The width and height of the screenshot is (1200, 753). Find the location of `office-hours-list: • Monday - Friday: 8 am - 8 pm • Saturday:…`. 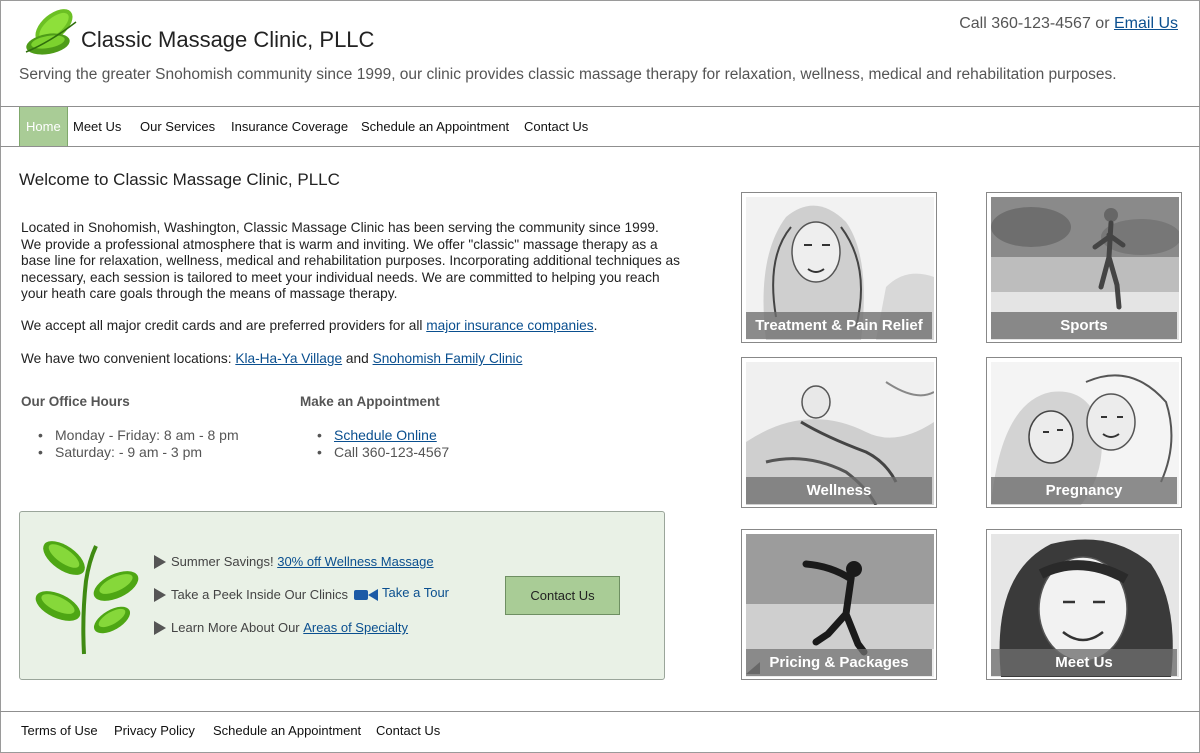

office-hours-list: • Monday - Friday: 8 am - 8 pm • Saturday:… is located at coordinates (137, 444).